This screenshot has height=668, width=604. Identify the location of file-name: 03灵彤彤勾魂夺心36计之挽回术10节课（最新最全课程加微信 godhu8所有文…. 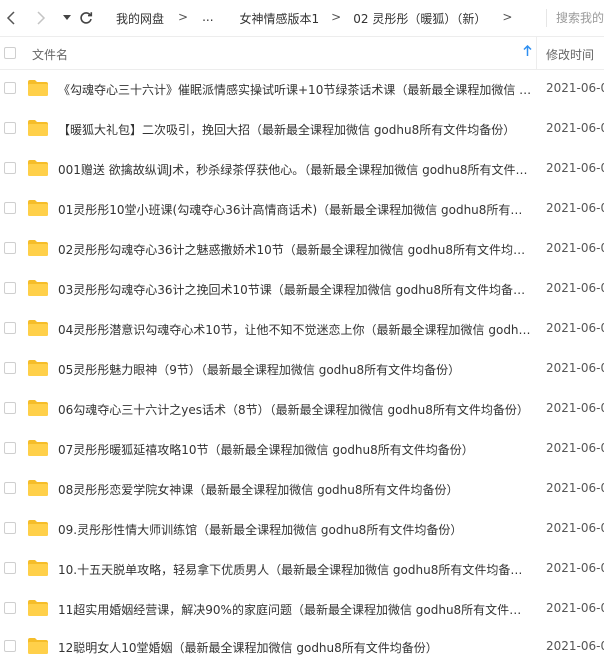
(295, 289).